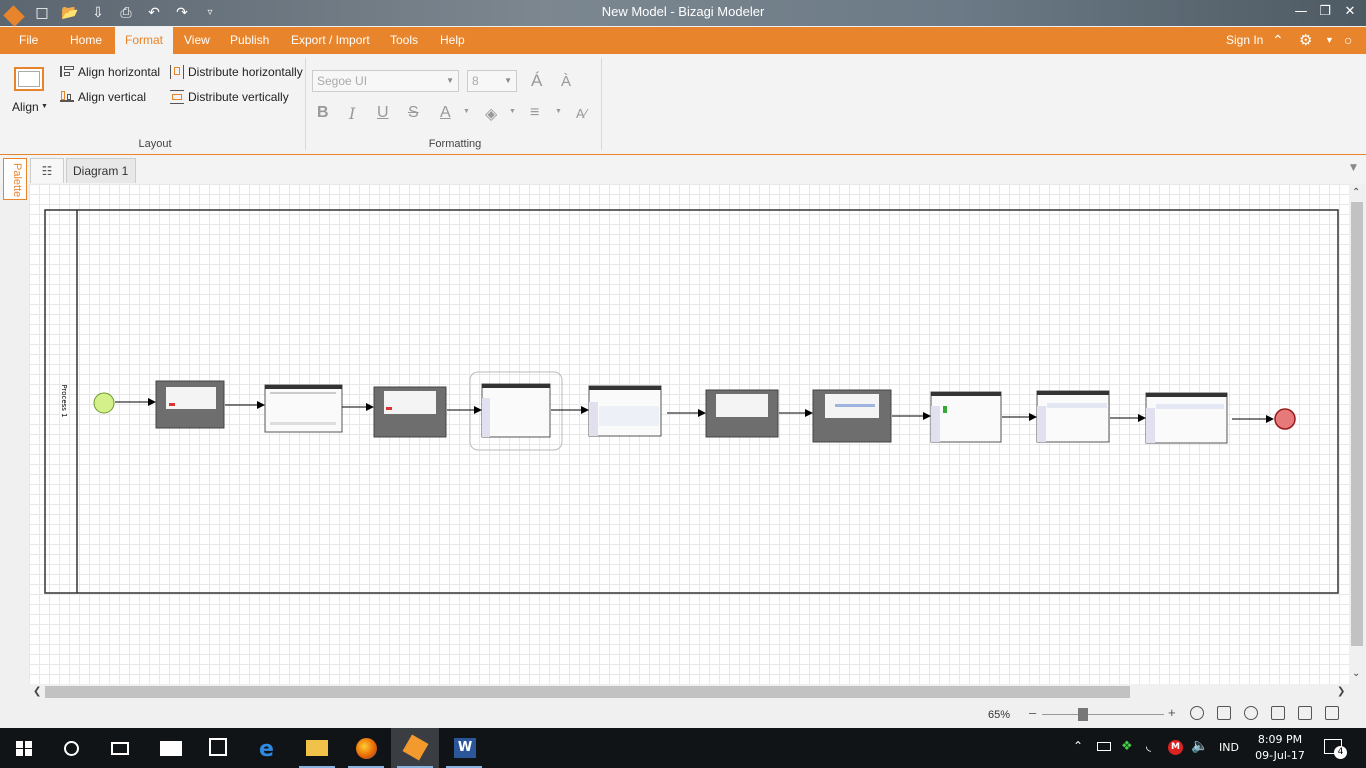  Describe the element at coordinates (512, 111) in the screenshot. I see `fill-color-dropdown-icon: ▼` at that location.